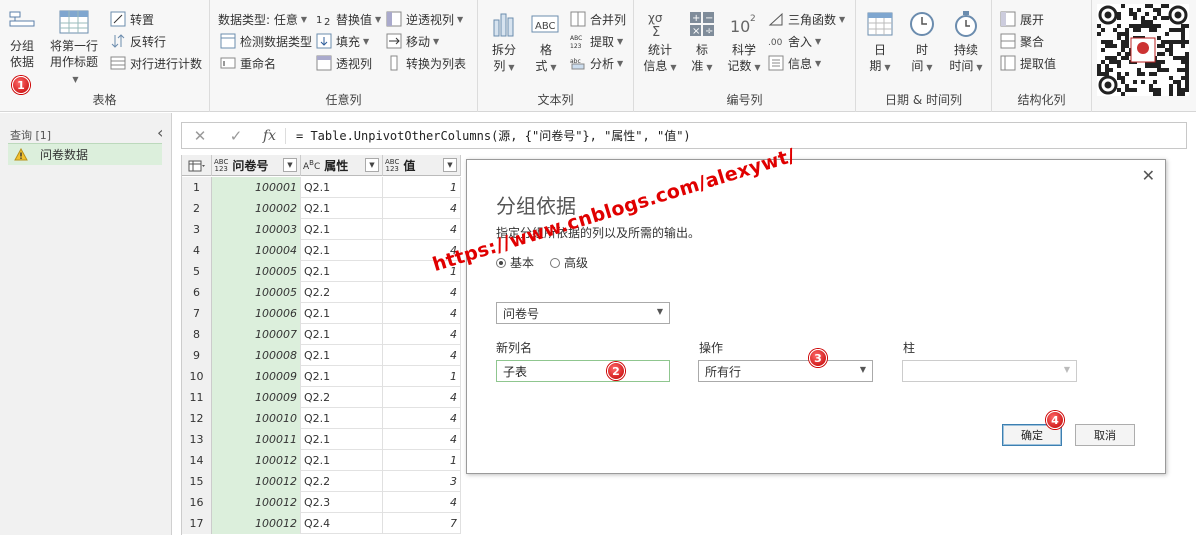  What do you see at coordinates (266, 41) in the screenshot?
I see `detect-type-button: 检测数据类型` at bounding box center [266, 41].